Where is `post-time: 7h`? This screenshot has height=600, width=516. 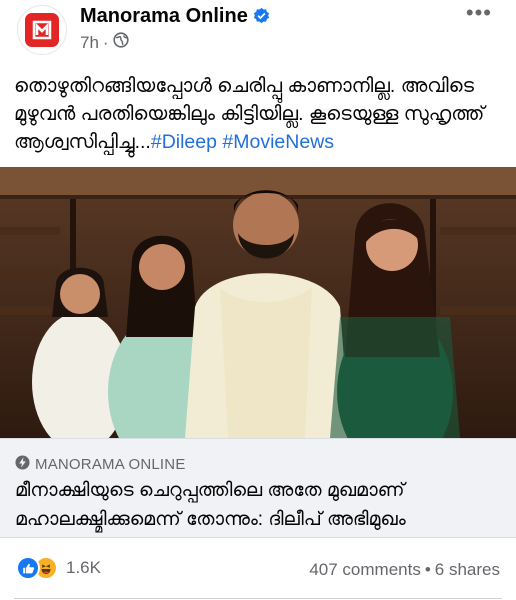 post-time: 7h is located at coordinates (89, 43).